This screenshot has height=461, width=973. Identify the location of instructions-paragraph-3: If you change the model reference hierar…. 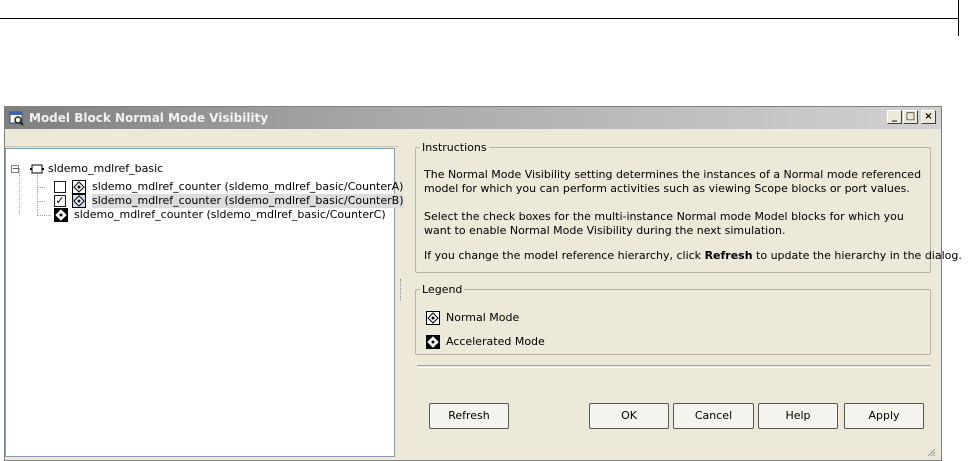
(693, 256).